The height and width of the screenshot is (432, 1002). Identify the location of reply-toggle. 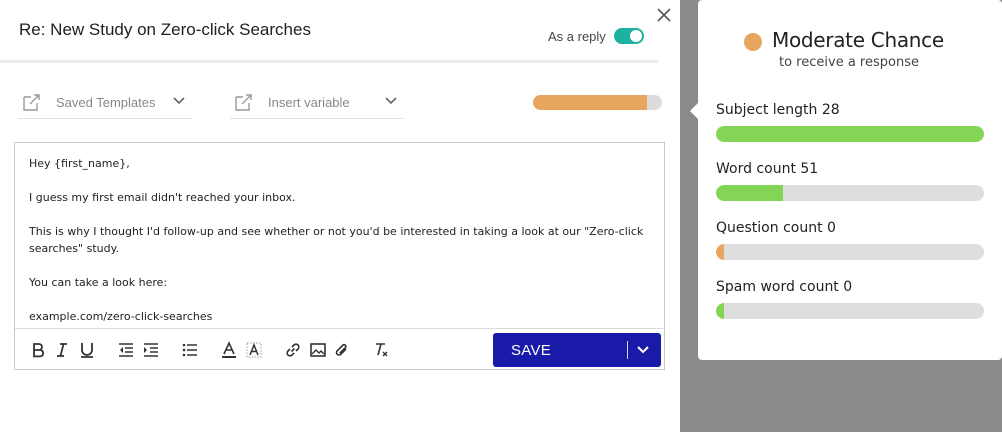
(628, 36).